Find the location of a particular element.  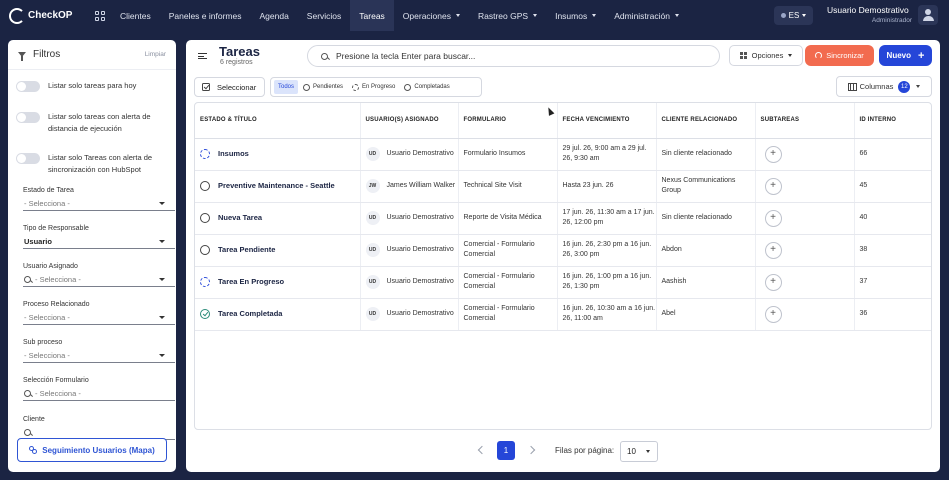

column-header: ID INTERNO is located at coordinates (892, 121).